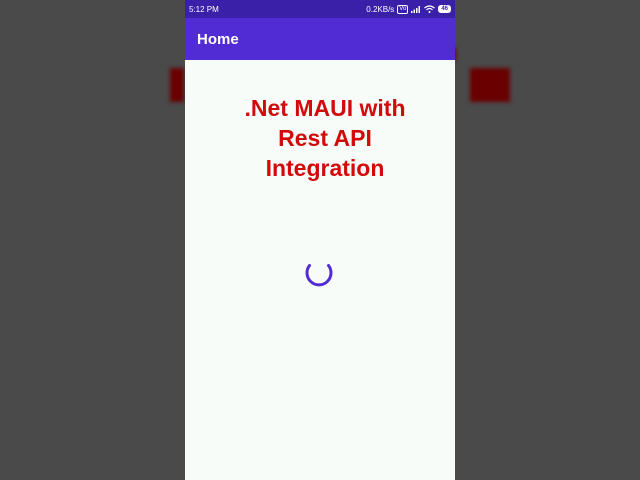 The height and width of the screenshot is (480, 640). I want to click on signal-icon, so click(416, 9).